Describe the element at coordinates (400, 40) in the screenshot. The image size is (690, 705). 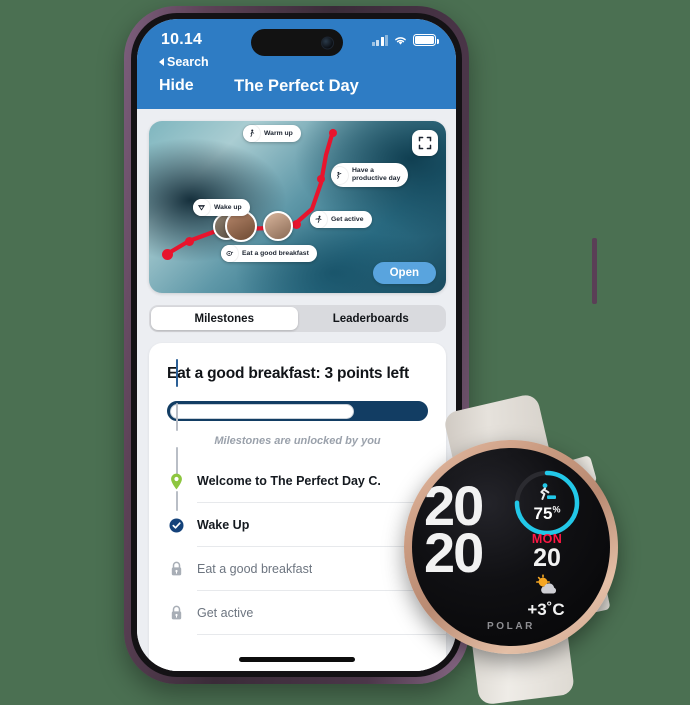
I see `wifi-icon` at that location.